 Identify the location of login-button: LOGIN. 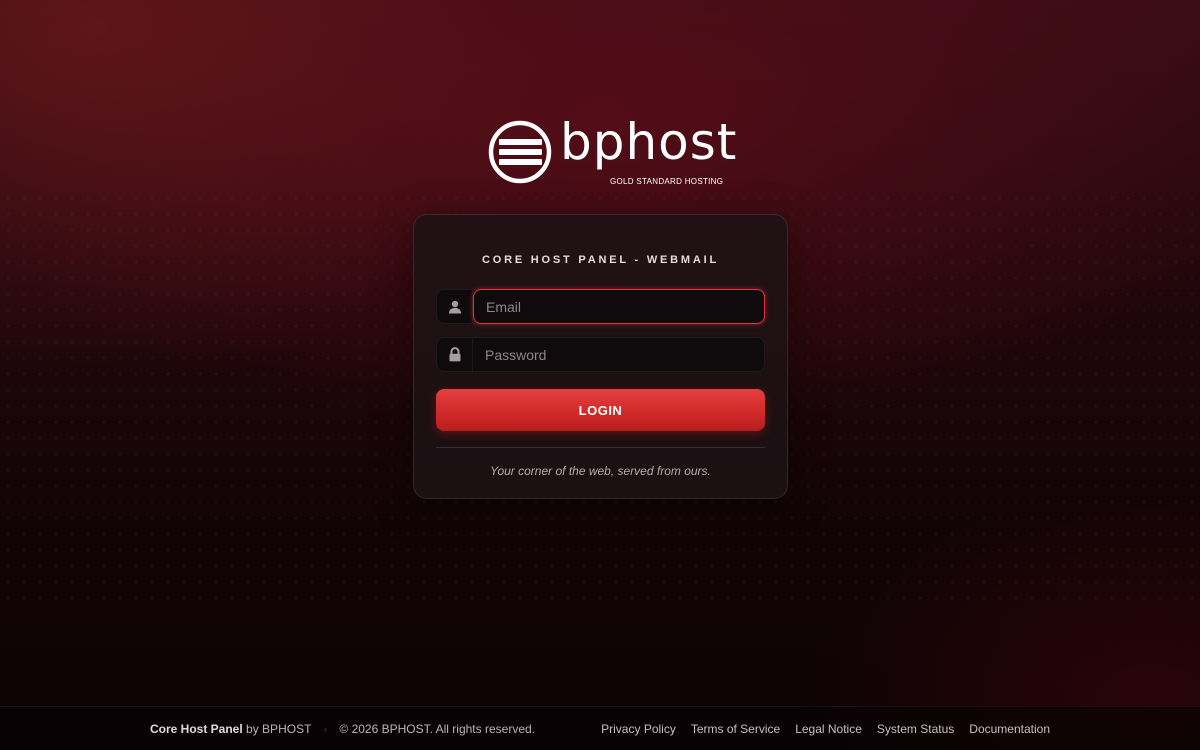
(600, 410).